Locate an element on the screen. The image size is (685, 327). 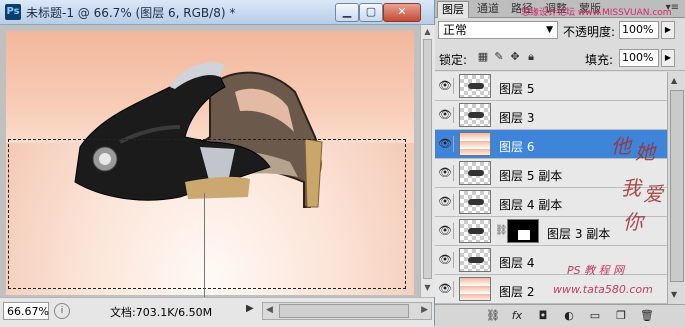
layer-name: 图层 3 副本 is located at coordinates (579, 234).